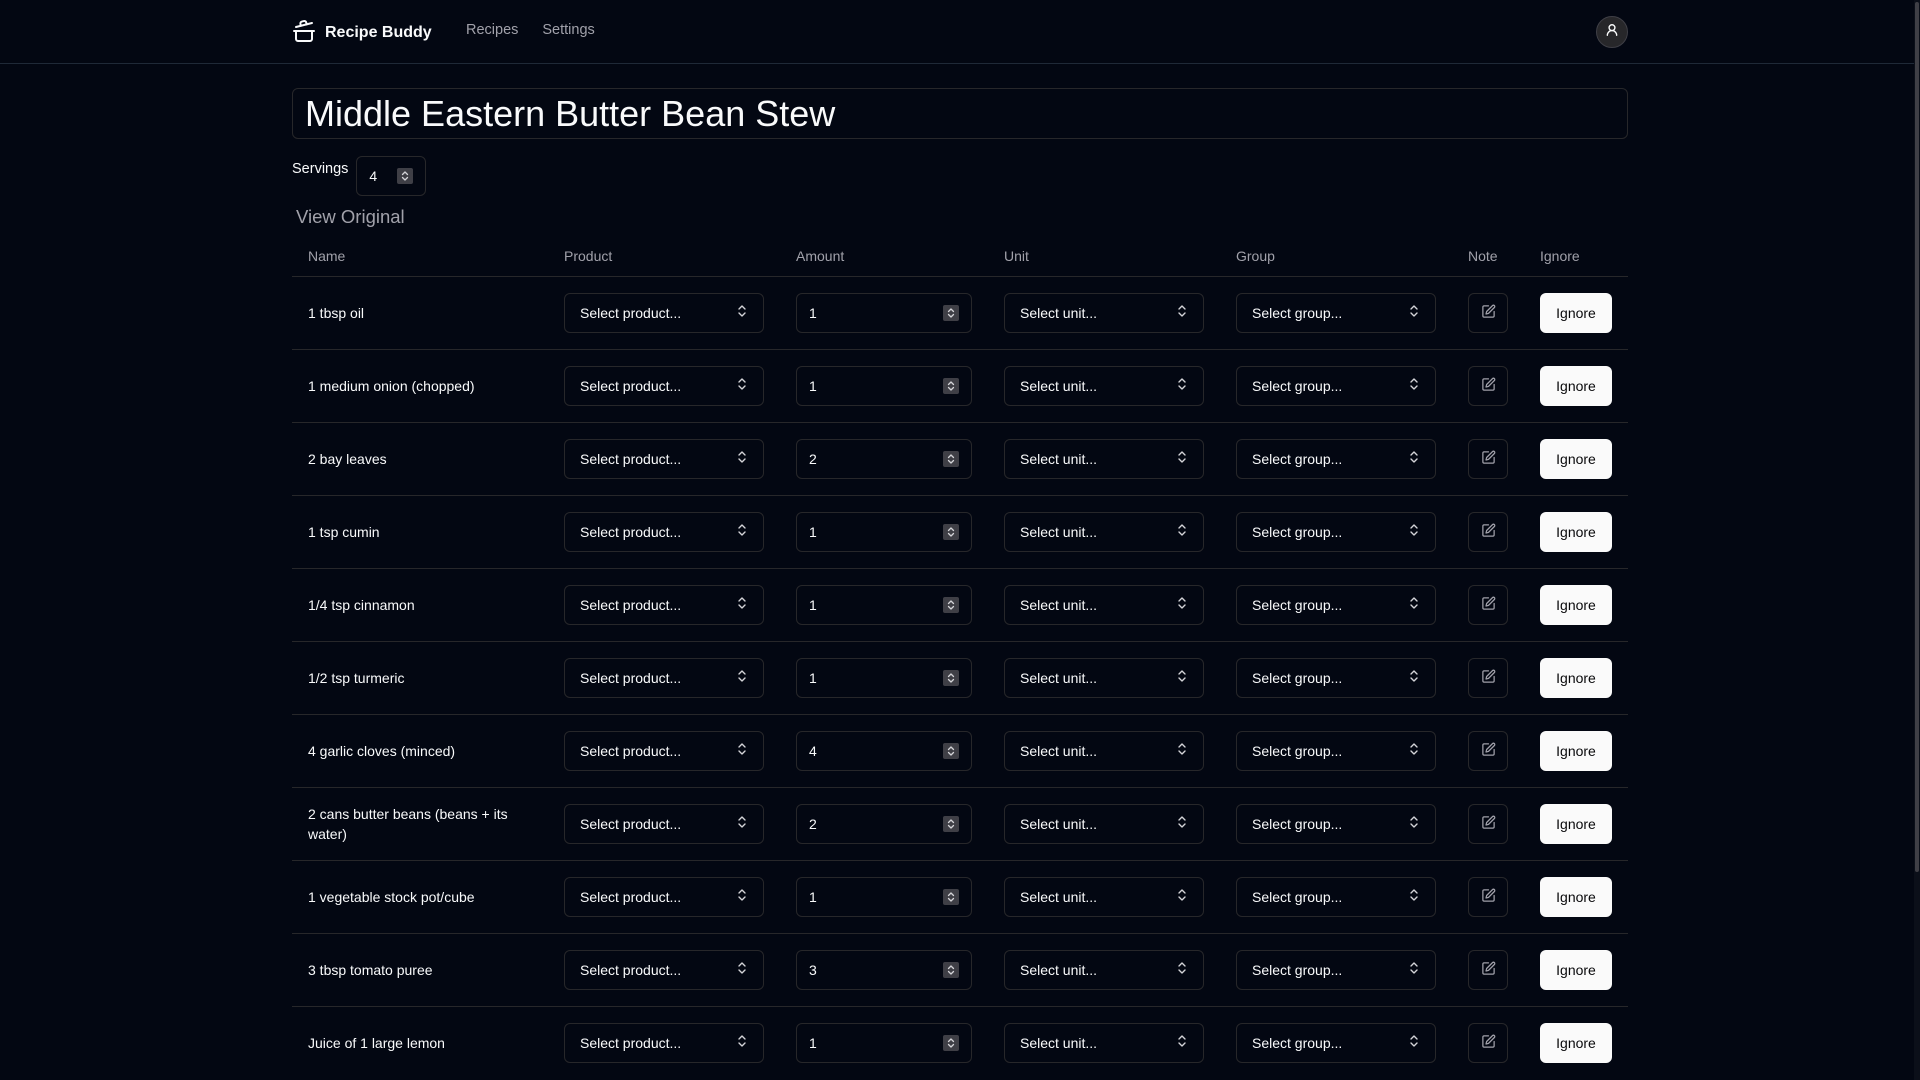 This screenshot has height=1080, width=1920. Describe the element at coordinates (408, 823) in the screenshot. I see `ingredient-name: 2 cans butter beans (beans + its water)` at that location.